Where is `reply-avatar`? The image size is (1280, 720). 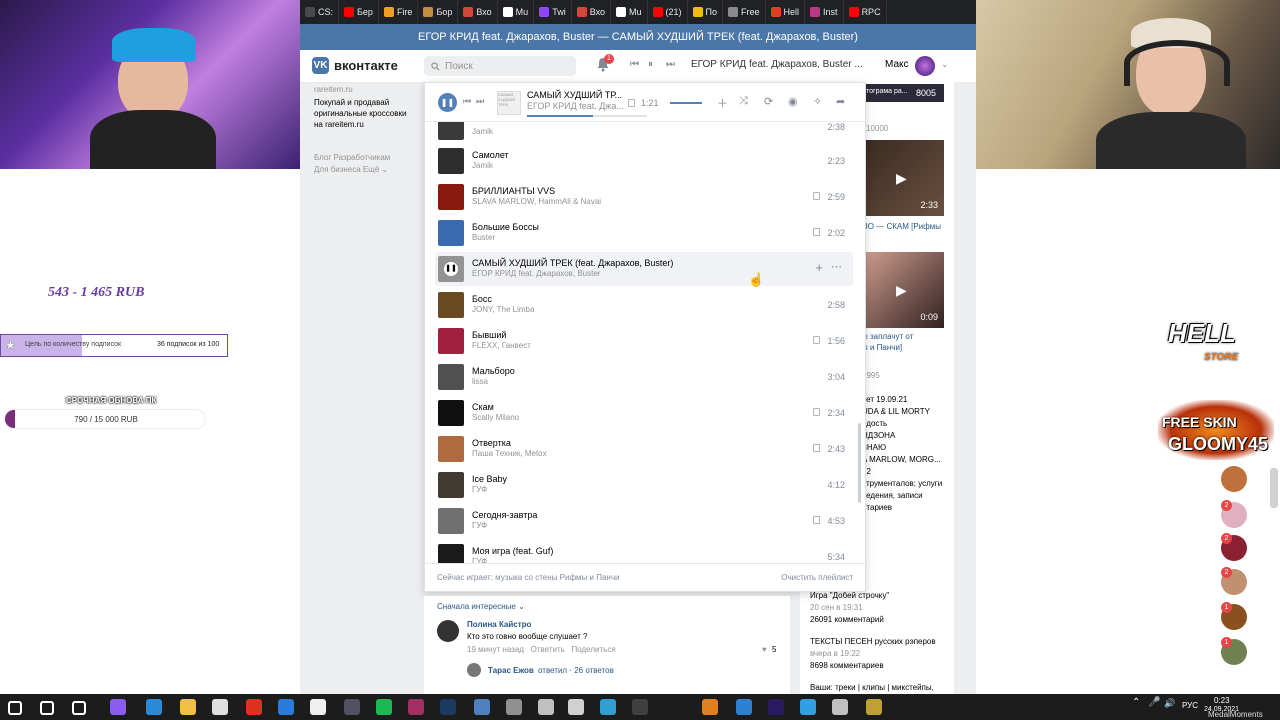 reply-avatar is located at coordinates (474, 670).